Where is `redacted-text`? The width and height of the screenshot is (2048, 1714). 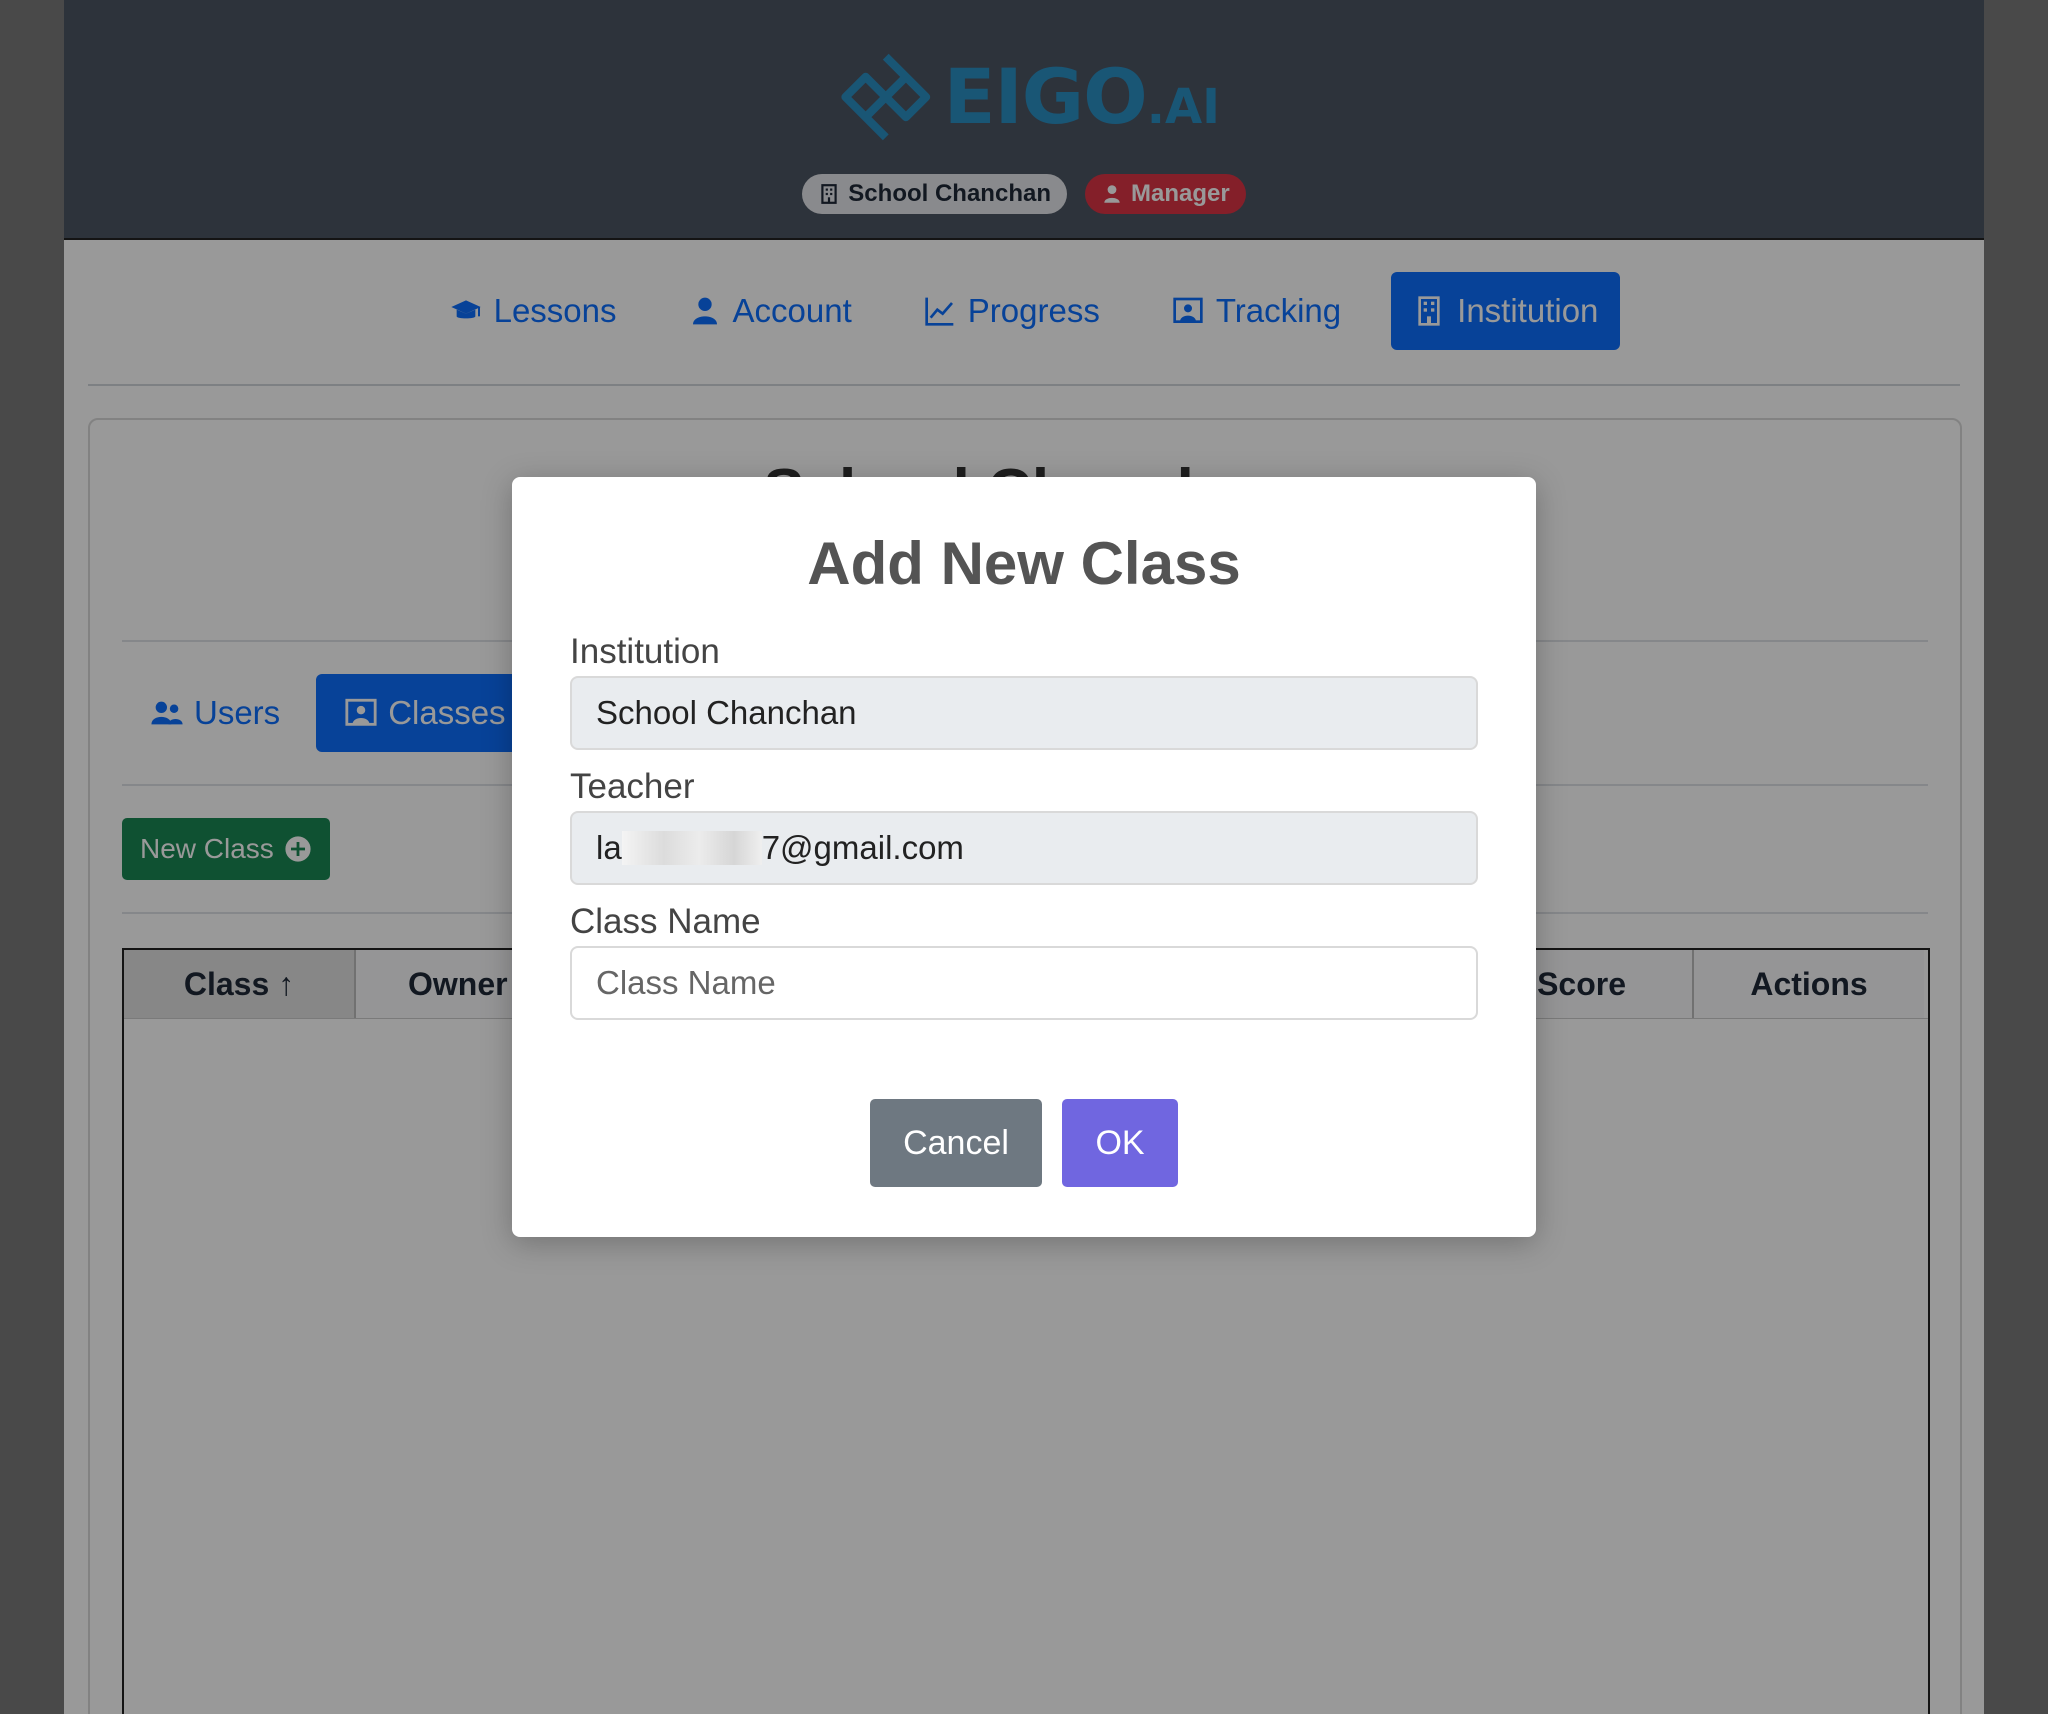
redacted-text is located at coordinates (691, 848).